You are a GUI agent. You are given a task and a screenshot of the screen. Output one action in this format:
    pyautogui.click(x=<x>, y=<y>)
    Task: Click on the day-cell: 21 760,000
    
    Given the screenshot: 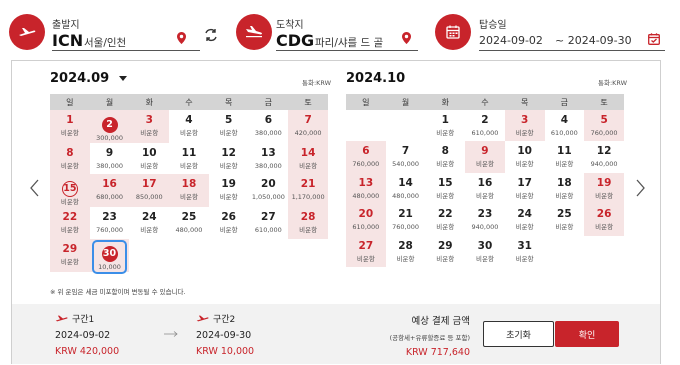 What is the action you would take?
    pyautogui.click(x=406, y=219)
    